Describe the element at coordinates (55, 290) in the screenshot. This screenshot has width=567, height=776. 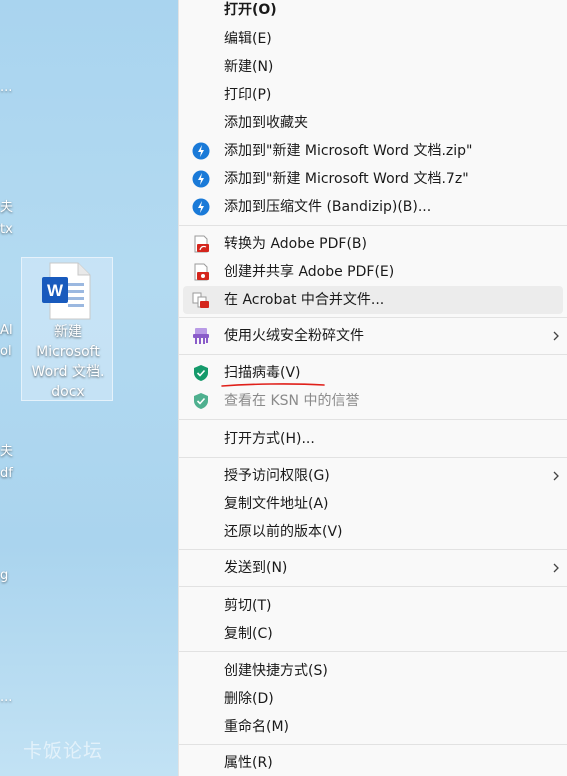
I see `svg-text: W` at that location.